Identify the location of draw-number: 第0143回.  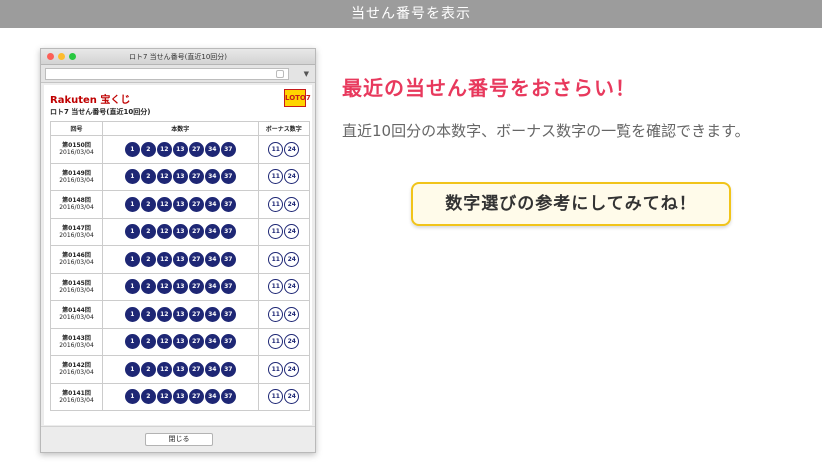
(76, 338).